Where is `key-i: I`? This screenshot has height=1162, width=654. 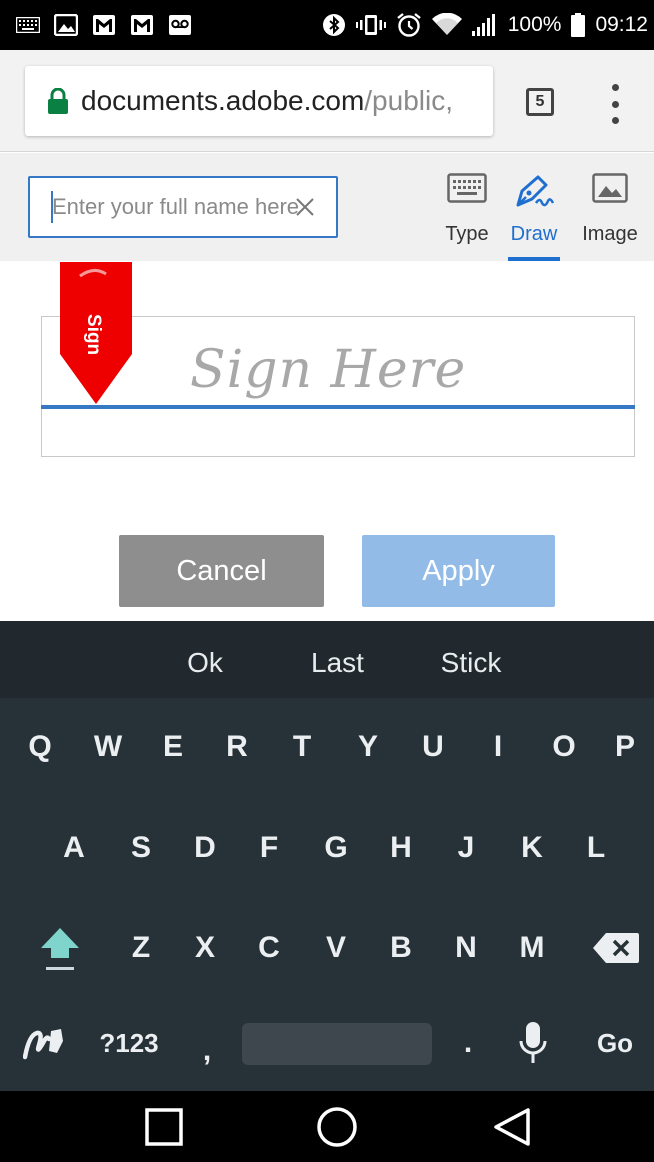 key-i: I is located at coordinates (498, 747).